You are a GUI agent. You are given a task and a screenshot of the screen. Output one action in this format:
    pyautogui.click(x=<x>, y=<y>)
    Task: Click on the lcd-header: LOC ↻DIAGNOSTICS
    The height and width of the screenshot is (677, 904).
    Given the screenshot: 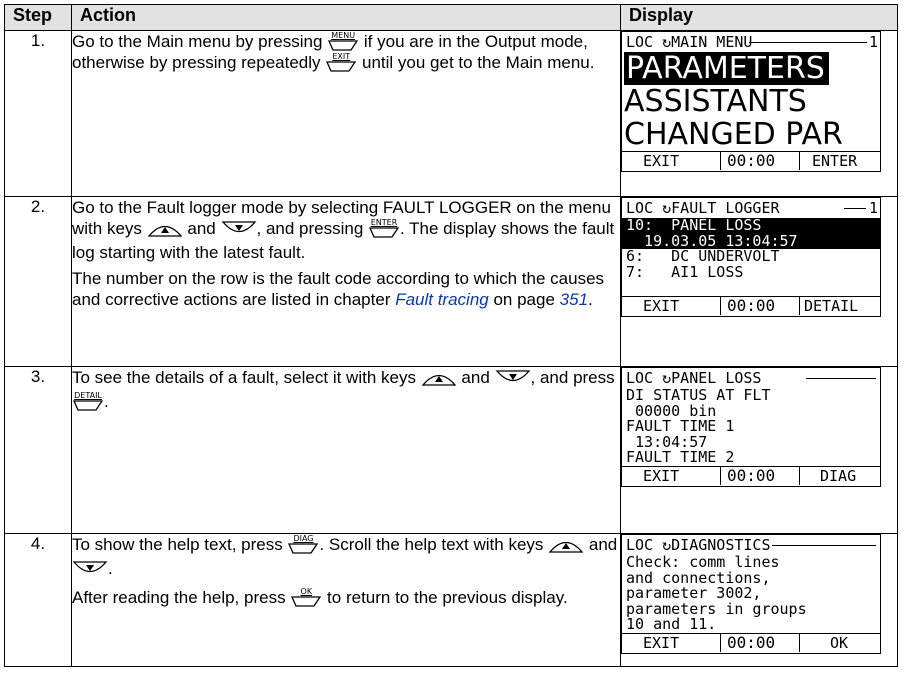 What is the action you would take?
    pyautogui.click(x=751, y=545)
    